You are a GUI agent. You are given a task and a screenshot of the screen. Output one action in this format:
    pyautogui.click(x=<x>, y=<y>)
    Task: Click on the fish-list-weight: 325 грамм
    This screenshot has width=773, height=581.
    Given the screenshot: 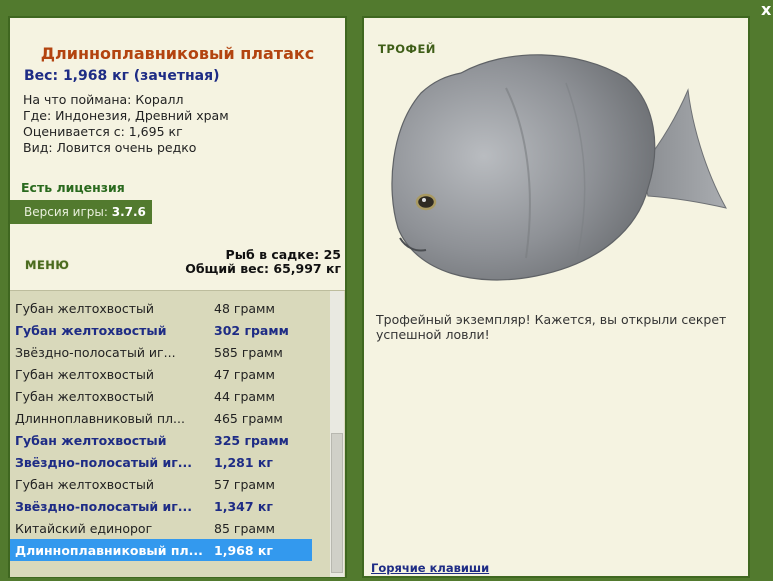 What is the action you would take?
    pyautogui.click(x=251, y=440)
    